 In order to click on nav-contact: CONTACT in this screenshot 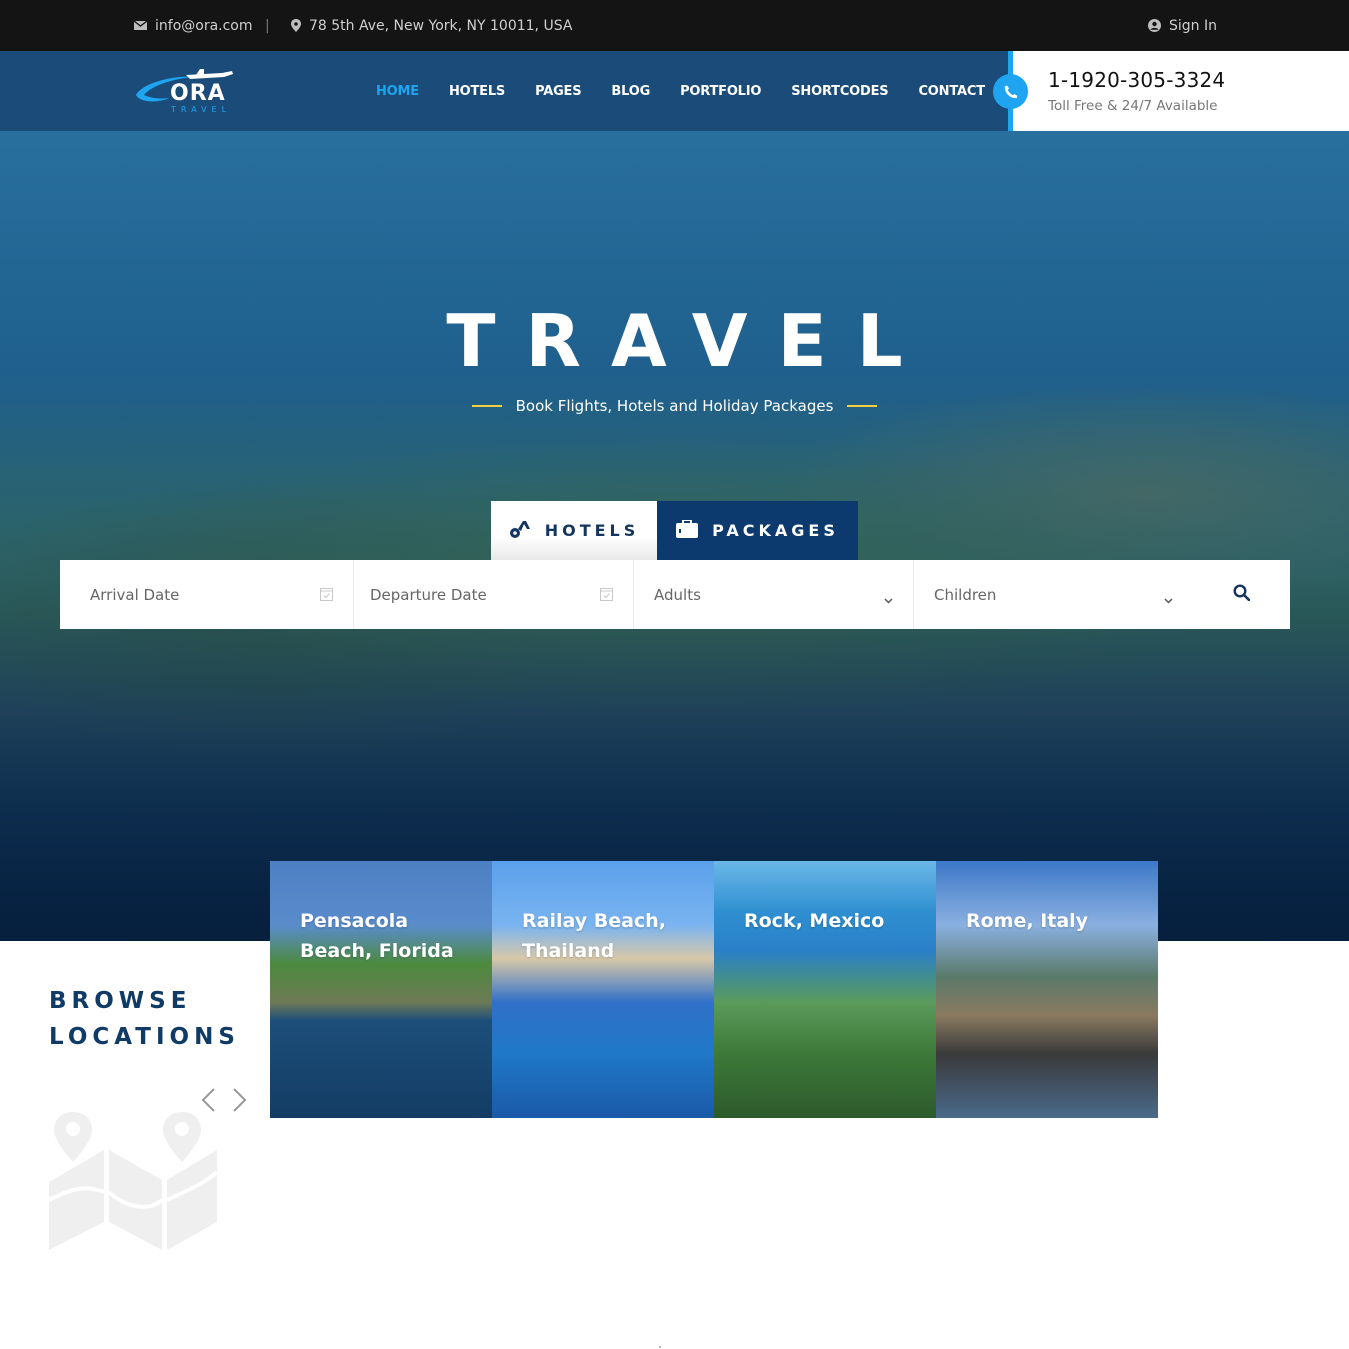, I will do `click(951, 91)`.